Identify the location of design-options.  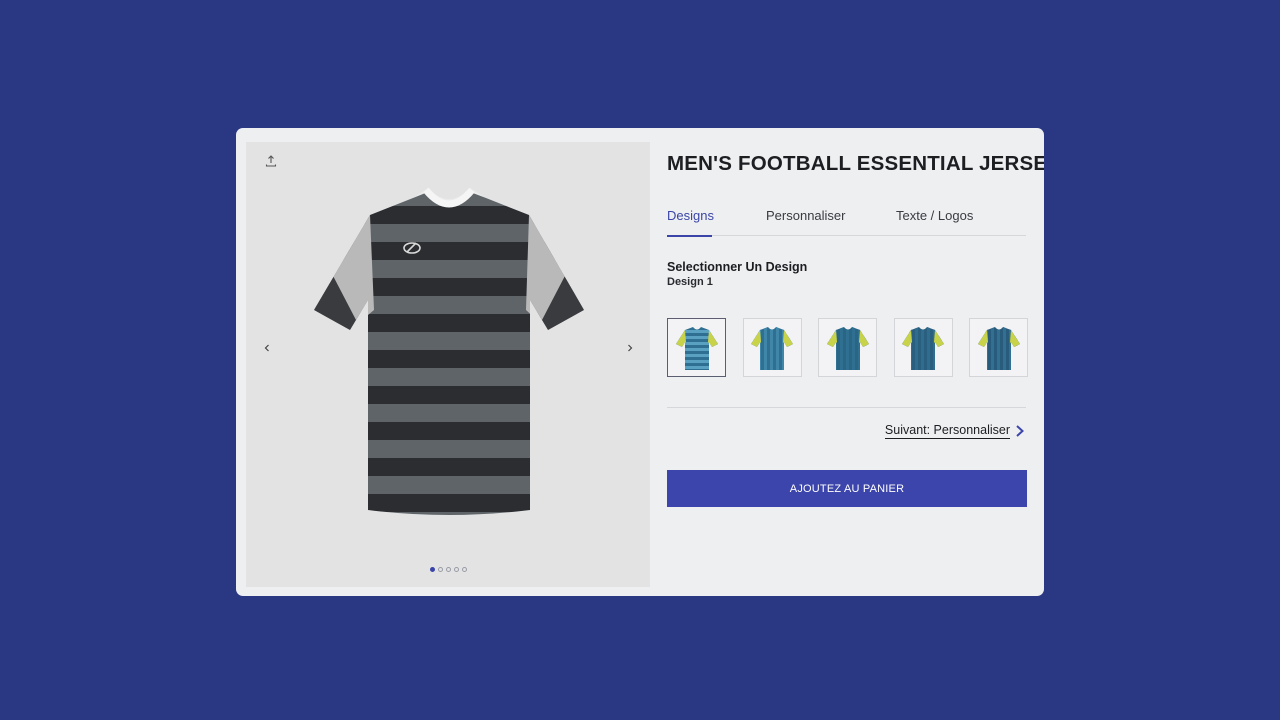
(847, 348).